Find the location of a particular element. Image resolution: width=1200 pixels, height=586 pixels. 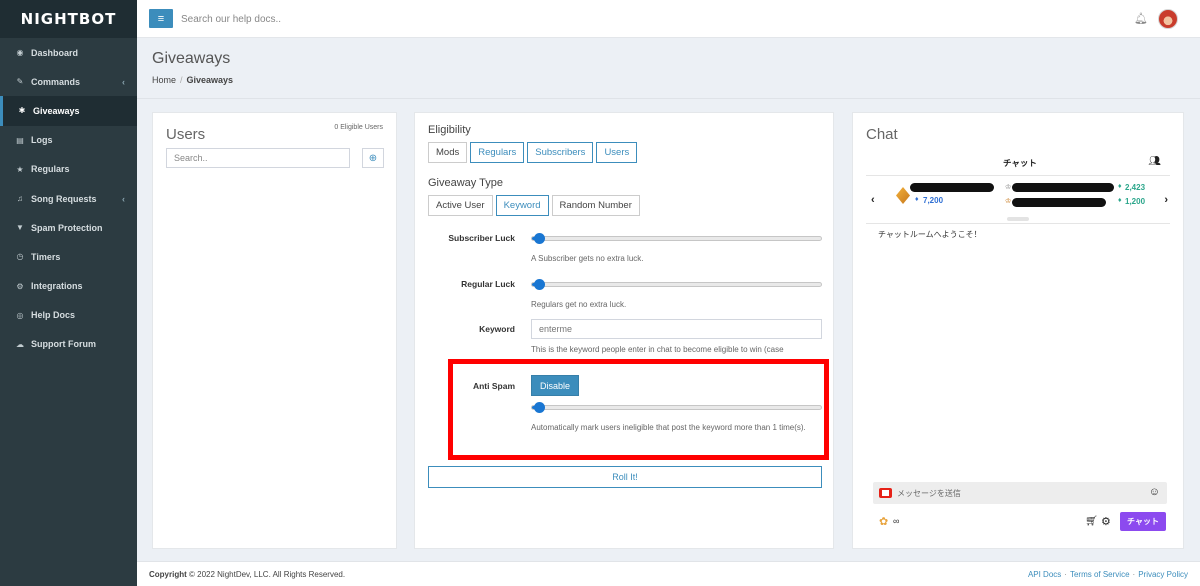

eligible-users-count: 0 Eligible Users is located at coordinates (358, 127).